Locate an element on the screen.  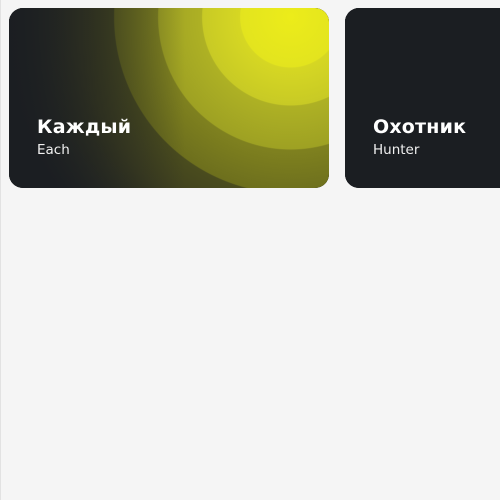
category-card-hunter: Охотник Hunter is located at coordinates (422, 98).